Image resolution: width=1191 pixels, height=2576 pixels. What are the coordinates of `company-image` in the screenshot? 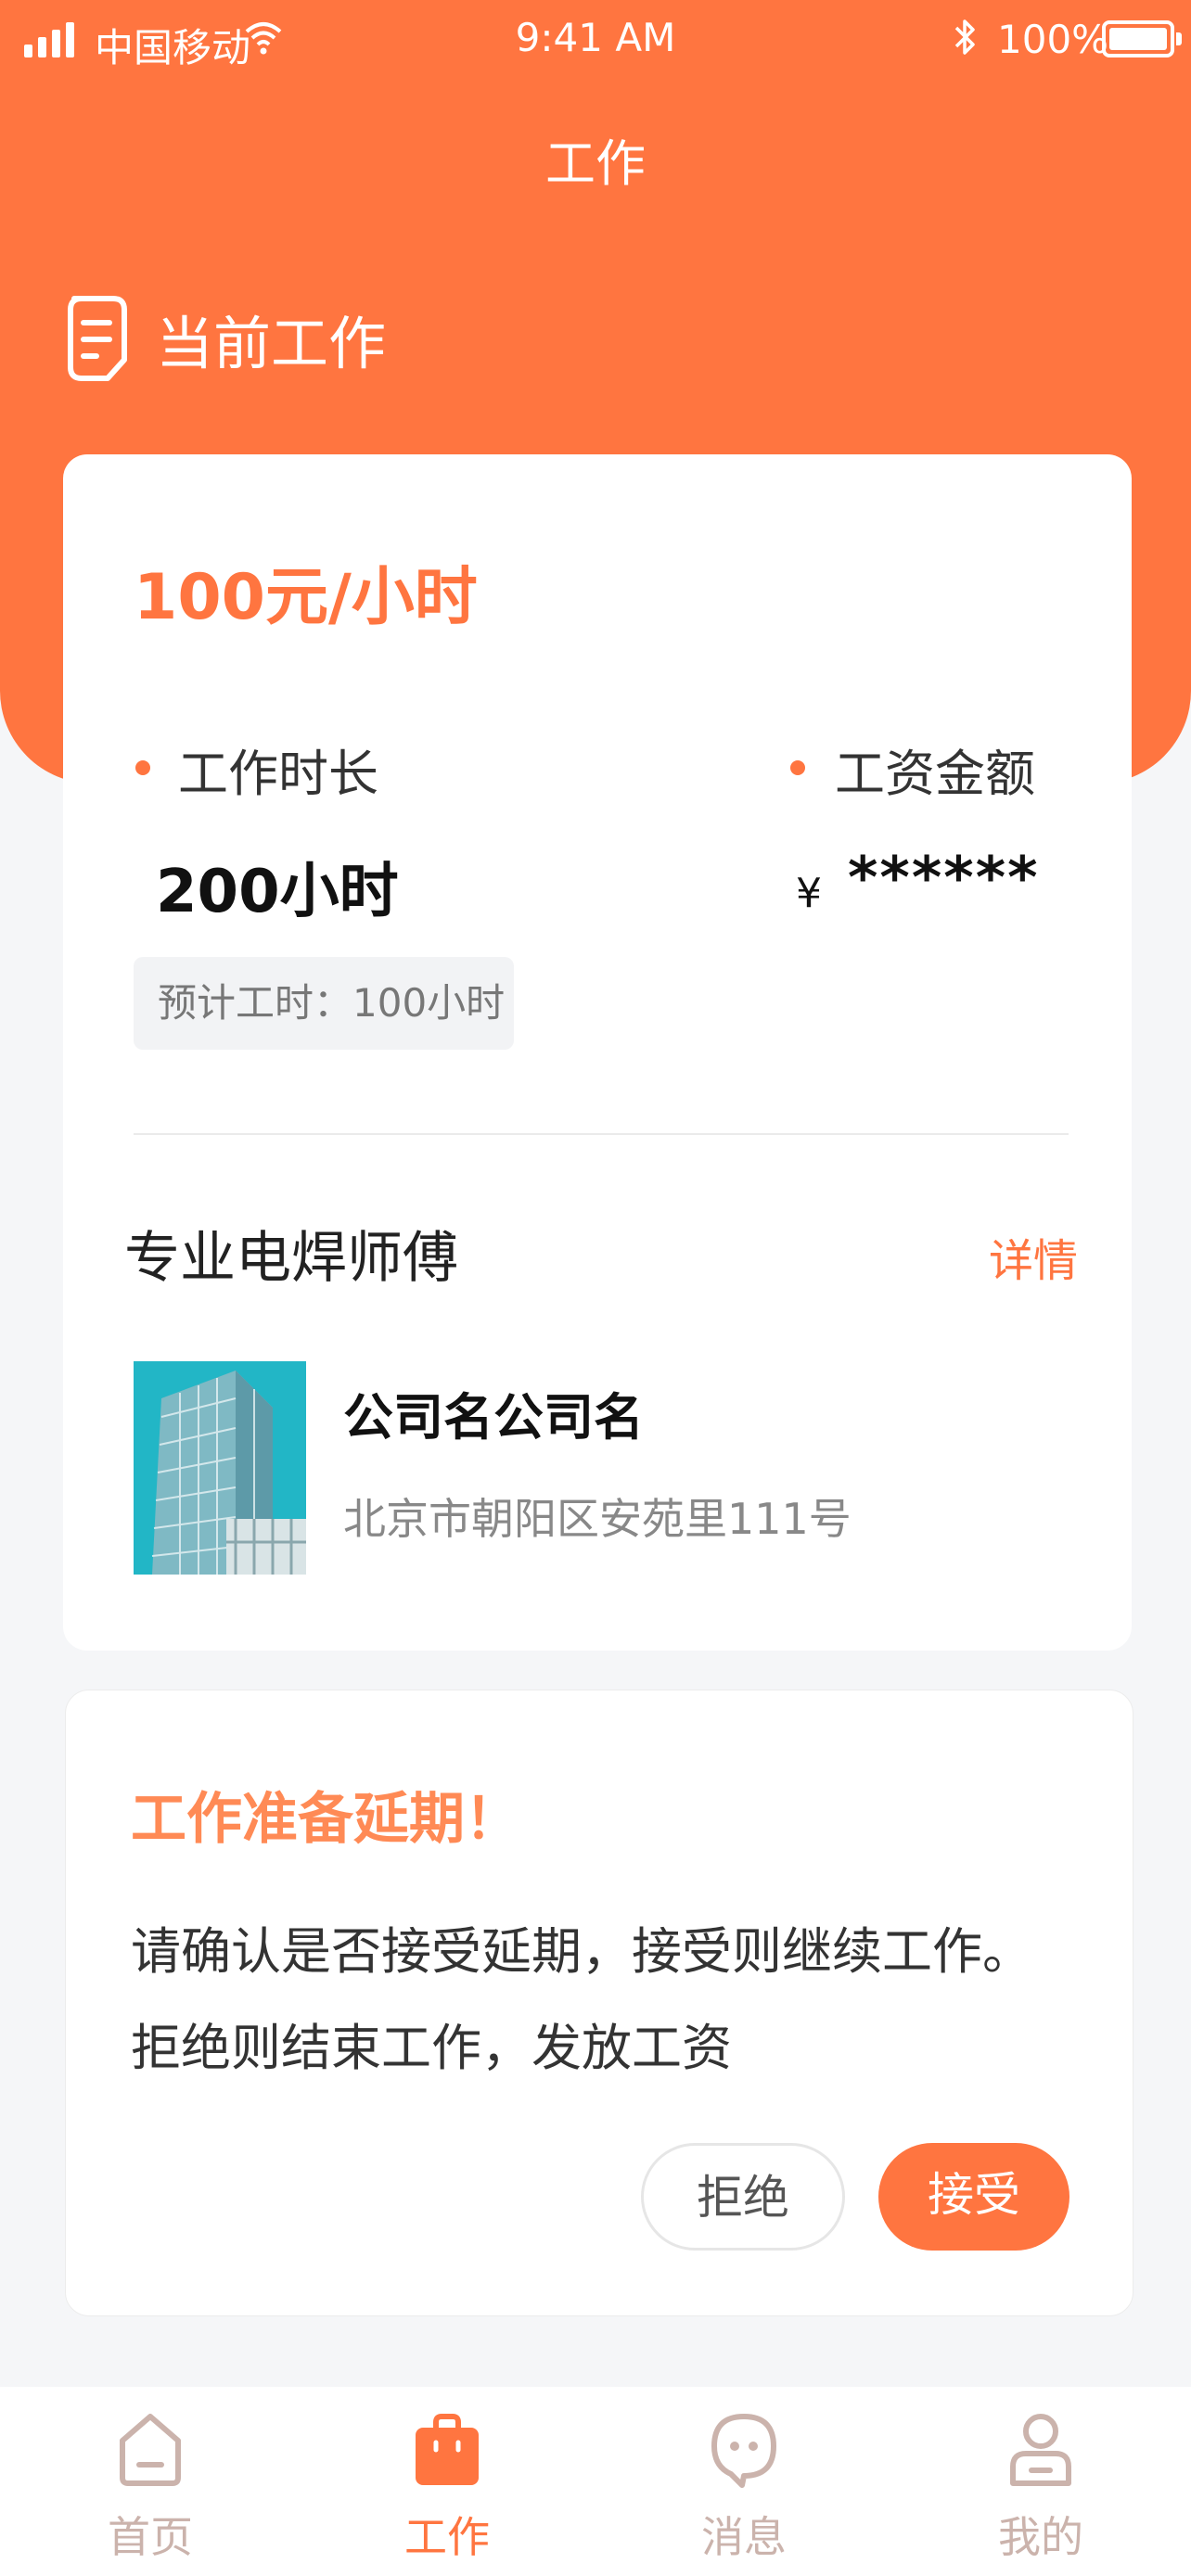 It's located at (220, 1468).